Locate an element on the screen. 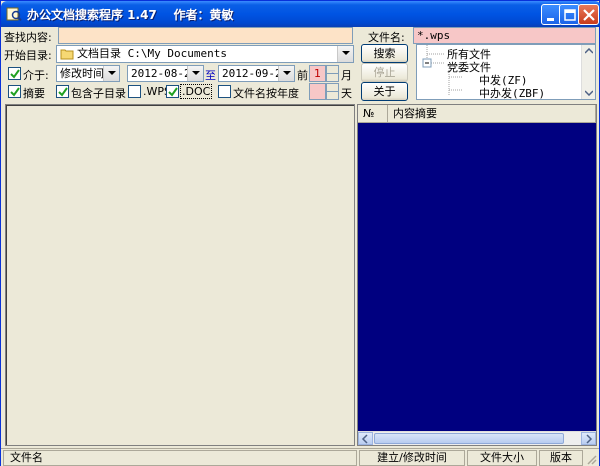  chevron-left-icon is located at coordinates (364, 439).